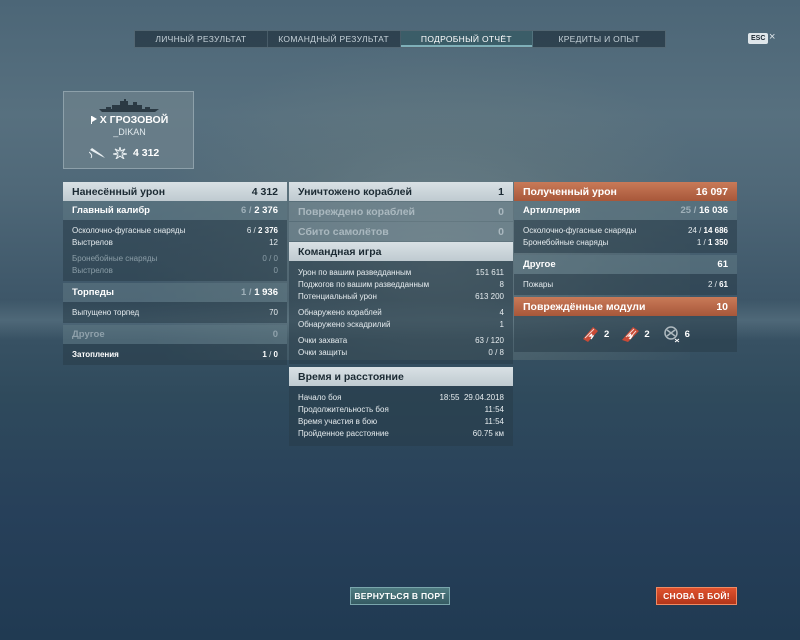 The width and height of the screenshot is (800, 640). What do you see at coordinates (146, 153) in the screenshot?
I see `player-score: 4 312` at bounding box center [146, 153].